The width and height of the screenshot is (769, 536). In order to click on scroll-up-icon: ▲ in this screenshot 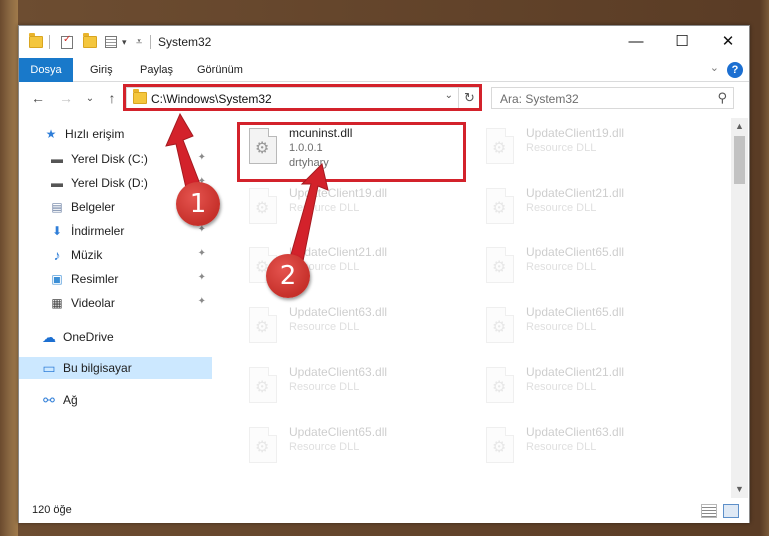, I will do `click(739, 126)`.